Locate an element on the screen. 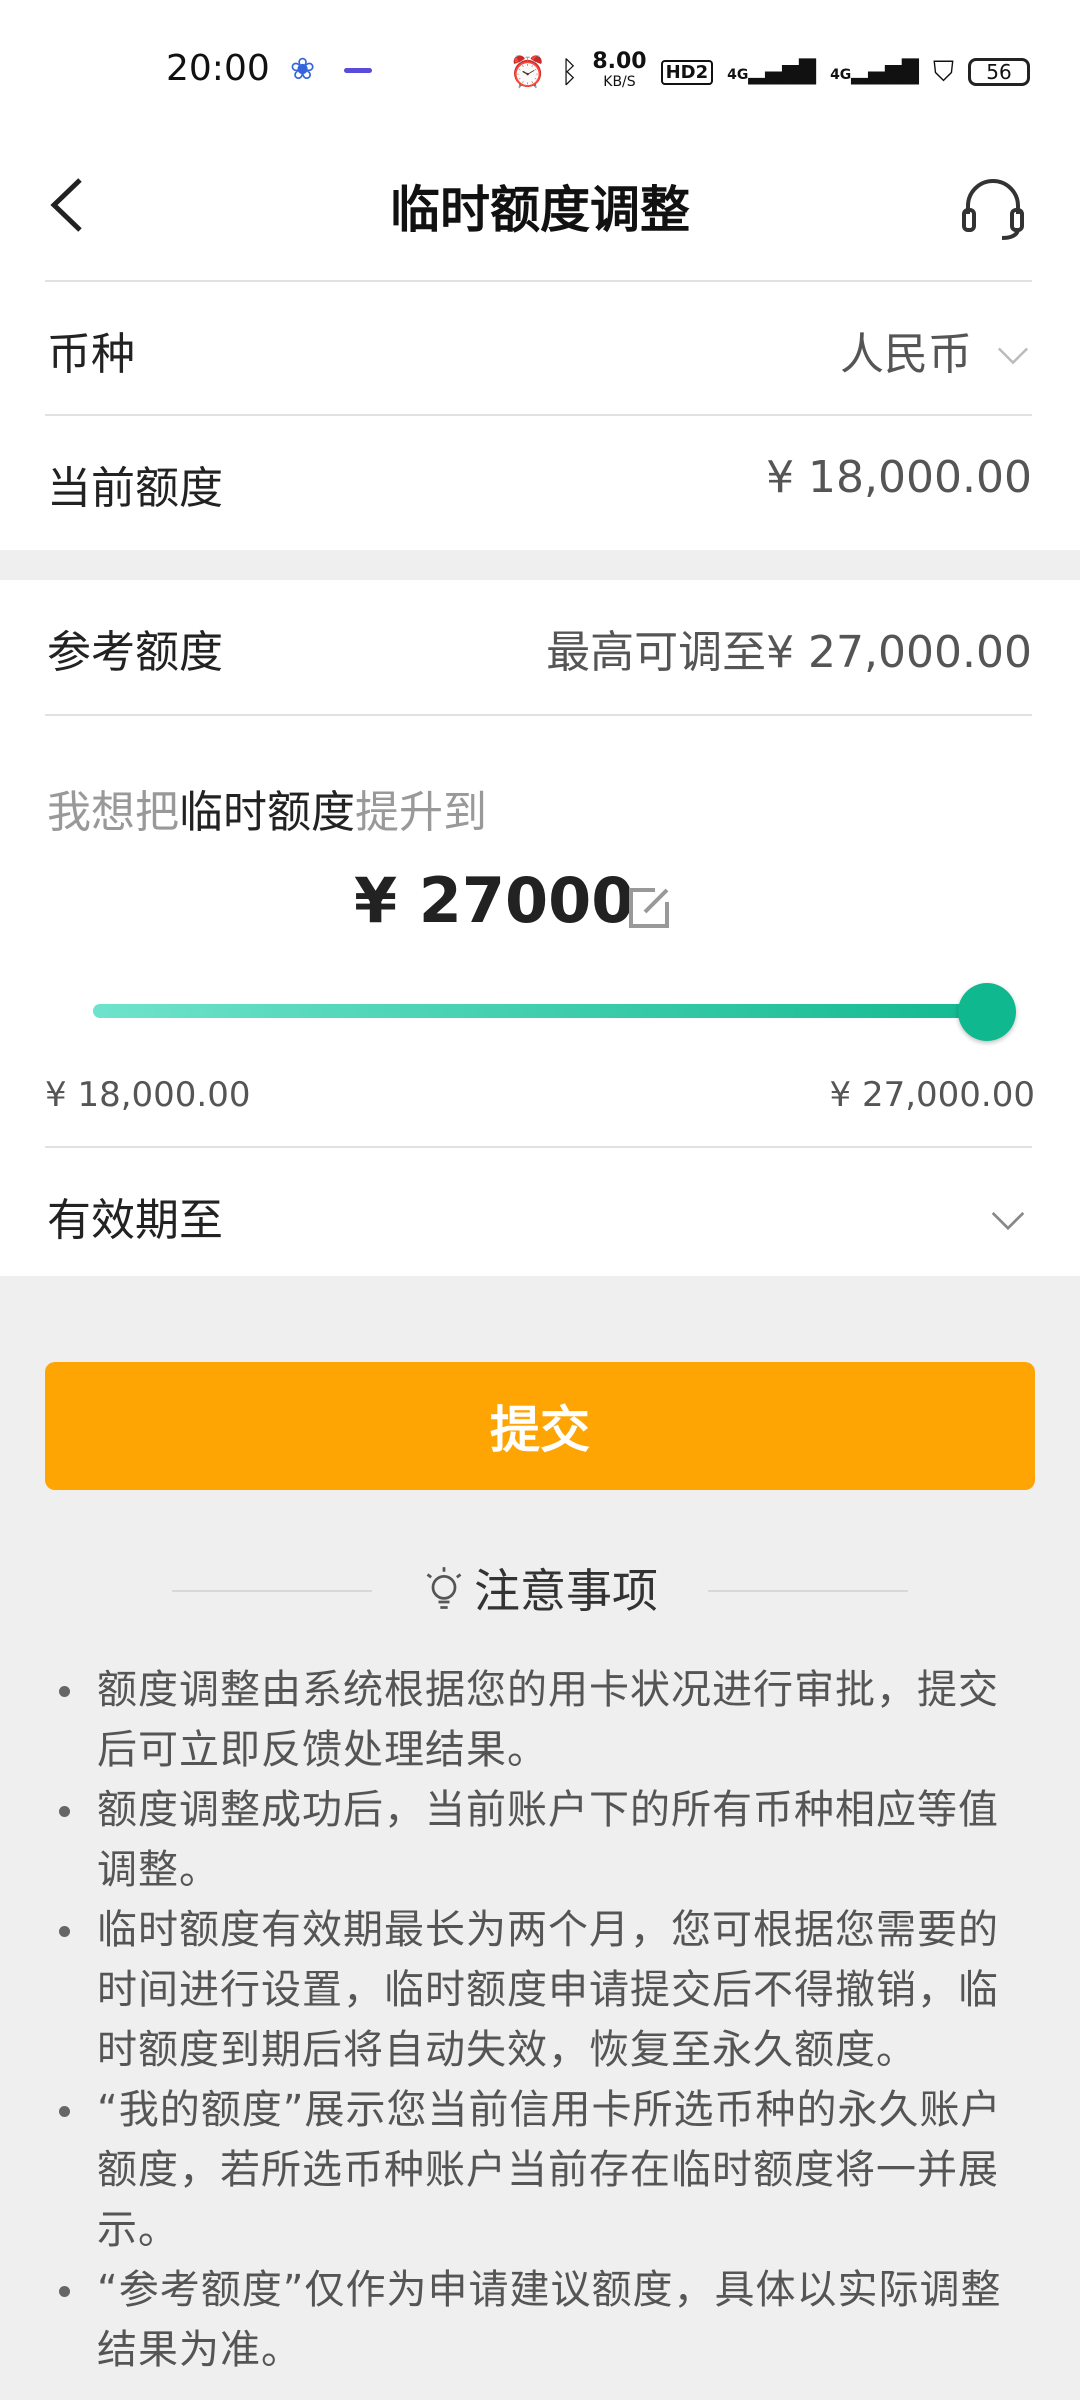  status-icons: ⏰ ᛒ 8.00 KB/S HD2 4G▂▄▆█ 4G▂▄▆█ ⛉ 56 is located at coordinates (769, 70).